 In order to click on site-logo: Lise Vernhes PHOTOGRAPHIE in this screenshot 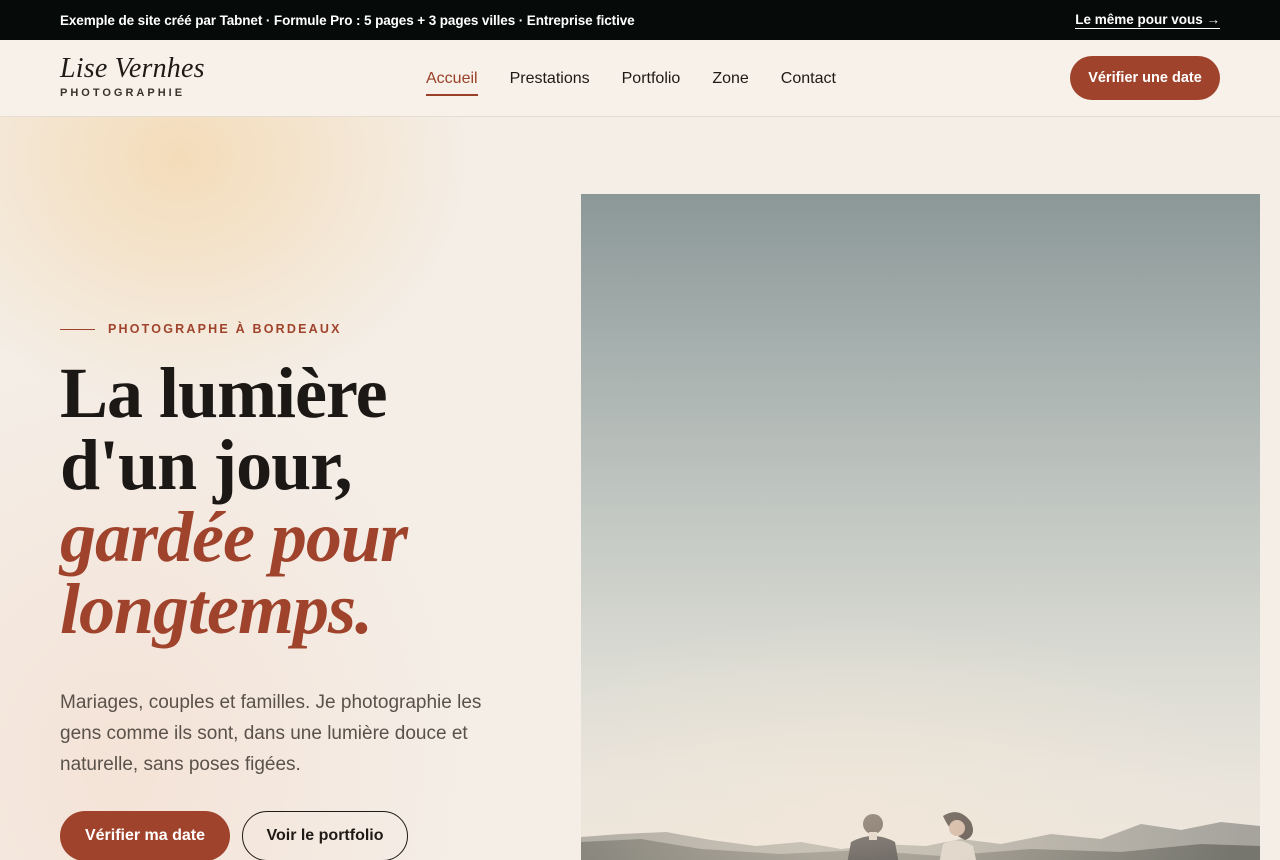, I will do `click(132, 76)`.